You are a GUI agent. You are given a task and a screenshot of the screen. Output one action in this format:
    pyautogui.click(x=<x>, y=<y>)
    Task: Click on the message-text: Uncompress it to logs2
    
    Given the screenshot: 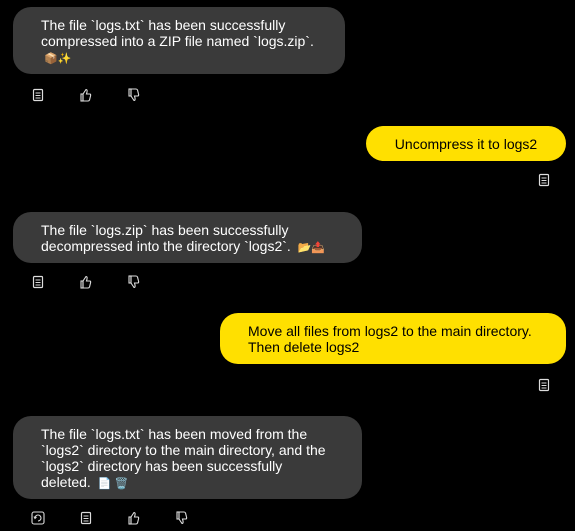 What is the action you would take?
    pyautogui.click(x=466, y=144)
    